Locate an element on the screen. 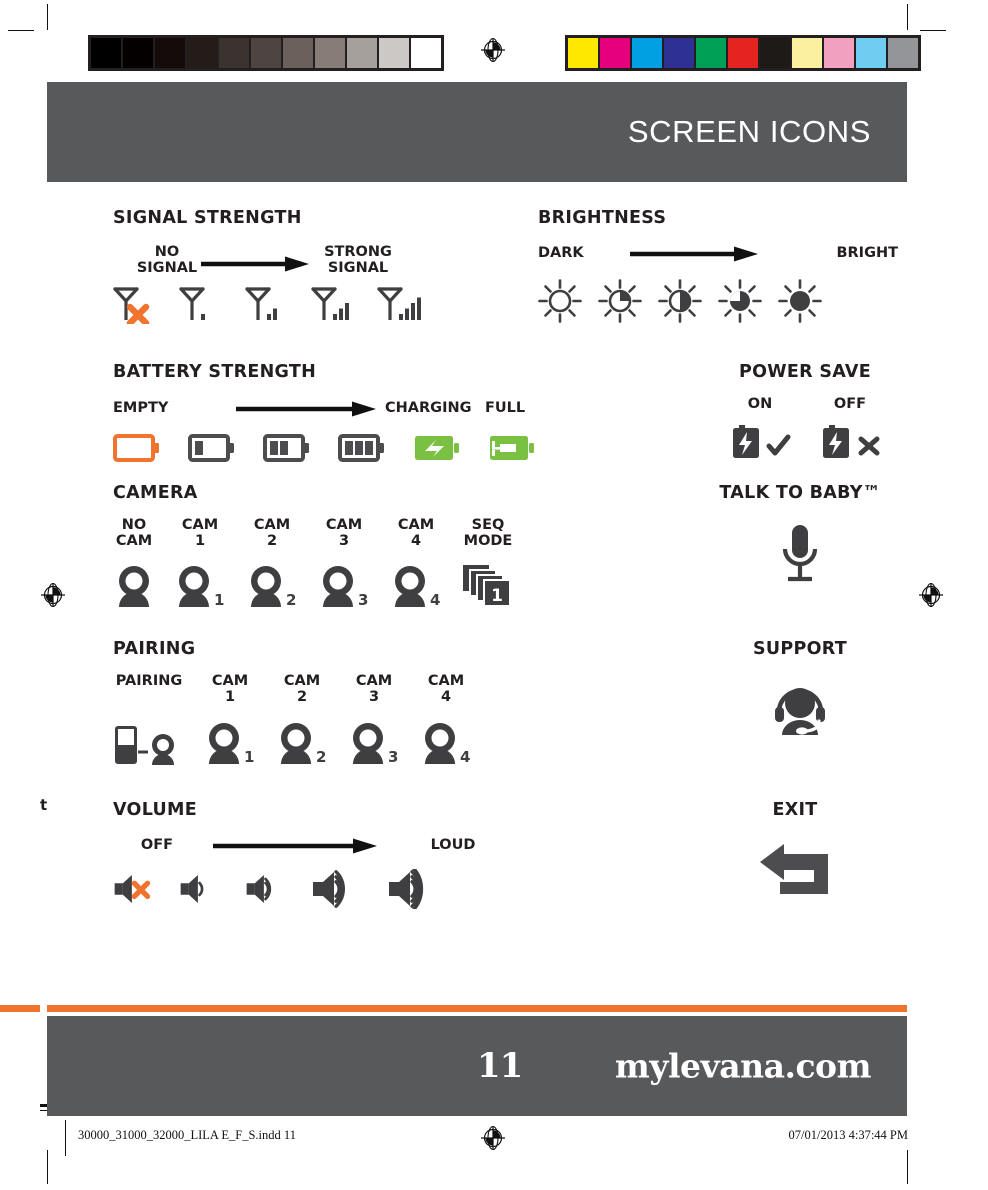 The width and height of the screenshot is (988, 1190). camera-item-label: CAM 3 is located at coordinates (344, 533).